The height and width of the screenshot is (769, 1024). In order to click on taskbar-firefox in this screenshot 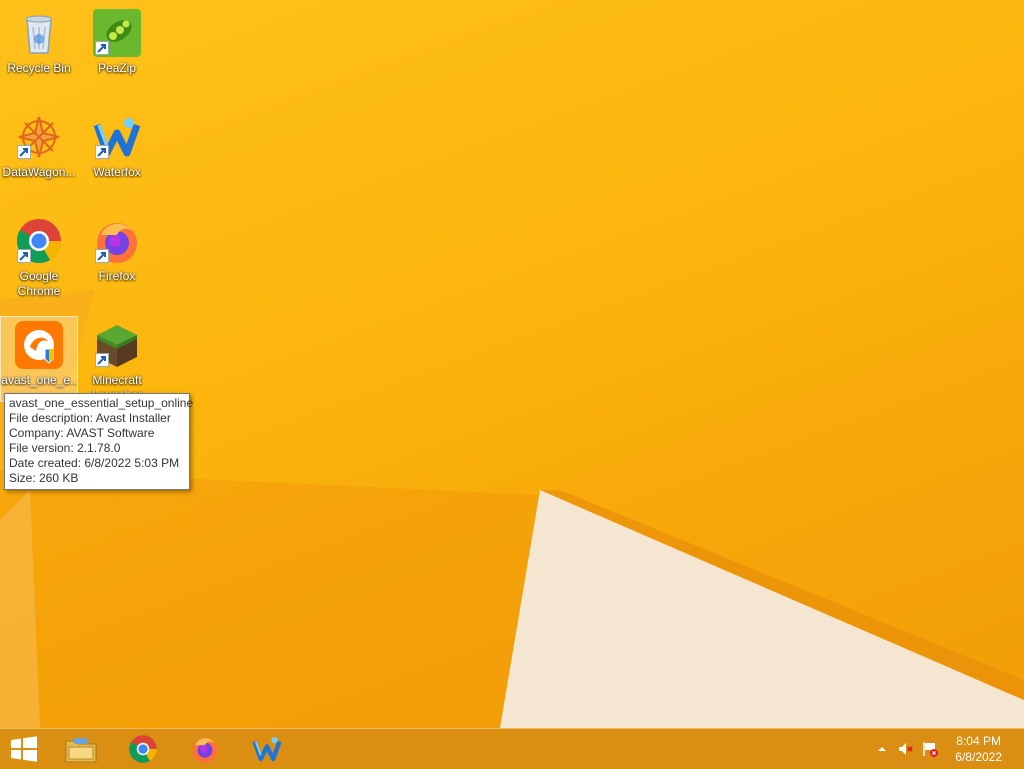, I will do `click(205, 749)`.